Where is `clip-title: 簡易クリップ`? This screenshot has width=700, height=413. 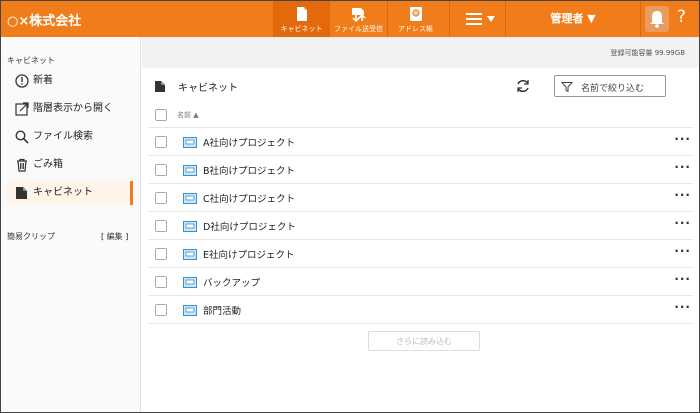 clip-title: 簡易クリップ is located at coordinates (31, 236).